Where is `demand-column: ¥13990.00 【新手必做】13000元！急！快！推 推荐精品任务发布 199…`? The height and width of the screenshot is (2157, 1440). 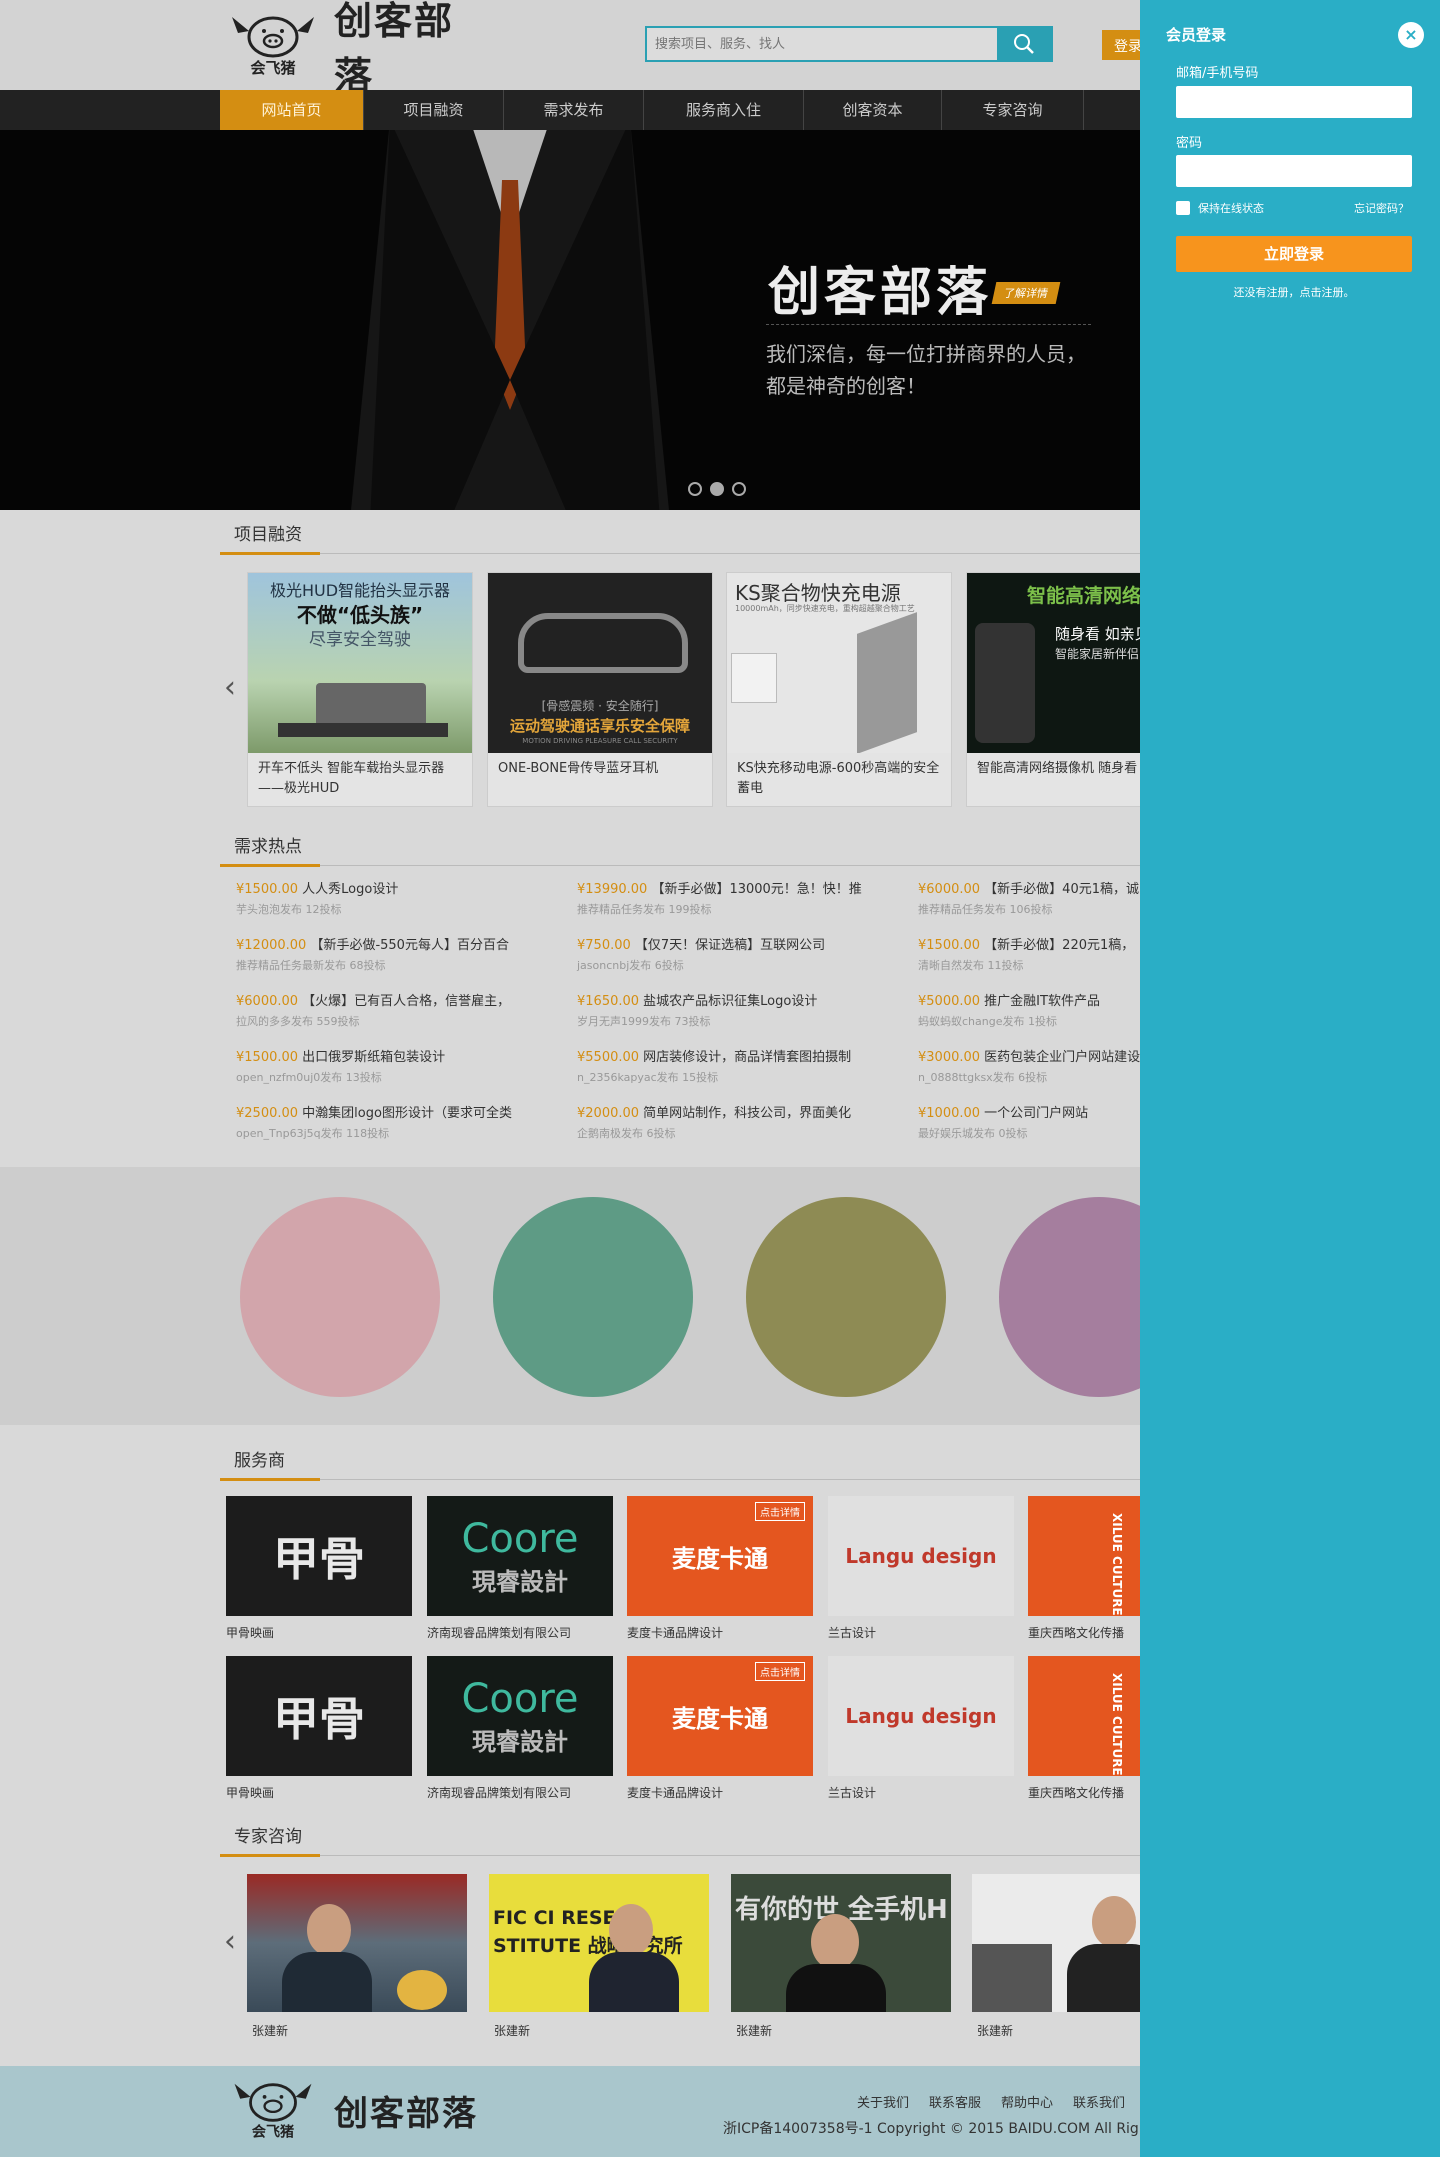 demand-column: ¥13990.00 【新手必做】13000元！急！快！推 推荐精品任务发布 199… is located at coordinates (742, 1018).